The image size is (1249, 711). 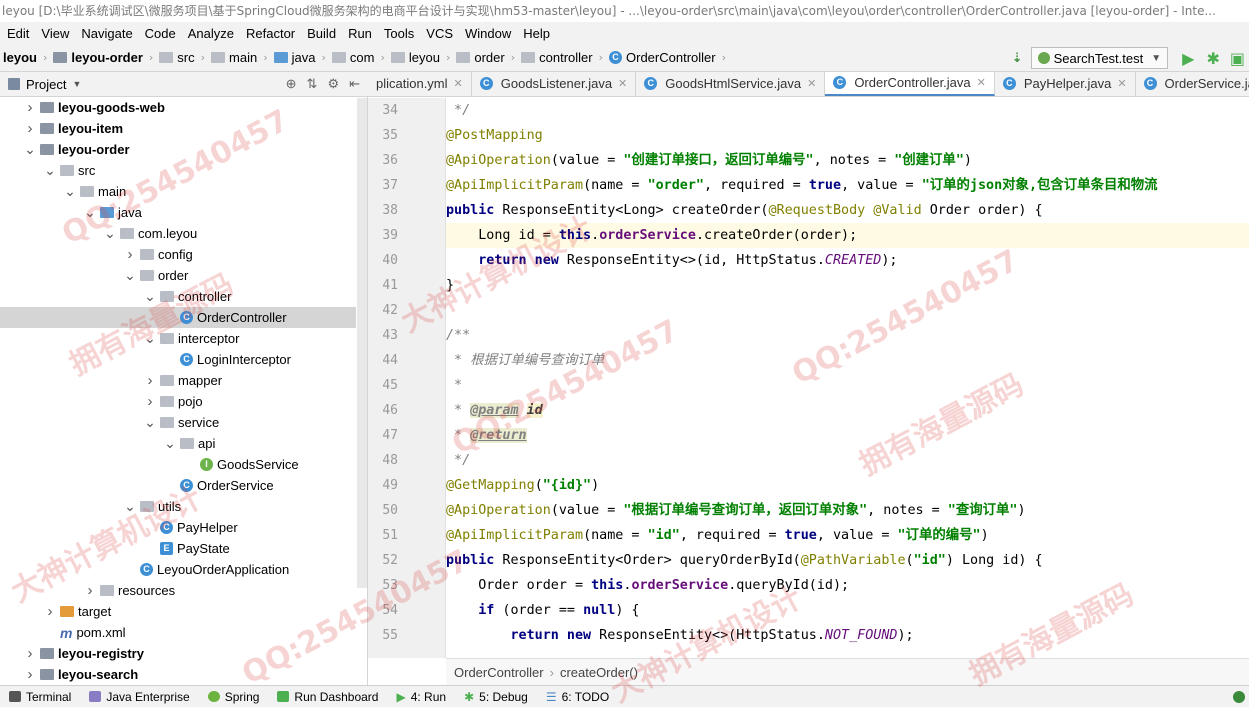 I want to click on tree-item-config: › config, so click(x=178, y=254).